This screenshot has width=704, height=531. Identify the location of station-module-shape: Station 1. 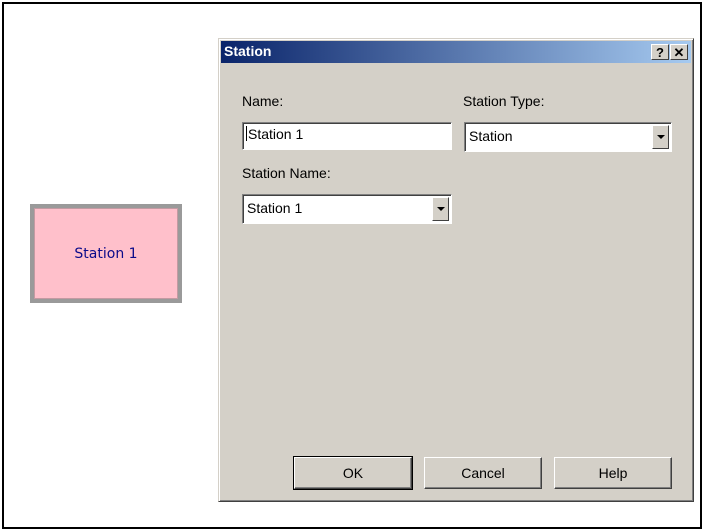
(106, 253).